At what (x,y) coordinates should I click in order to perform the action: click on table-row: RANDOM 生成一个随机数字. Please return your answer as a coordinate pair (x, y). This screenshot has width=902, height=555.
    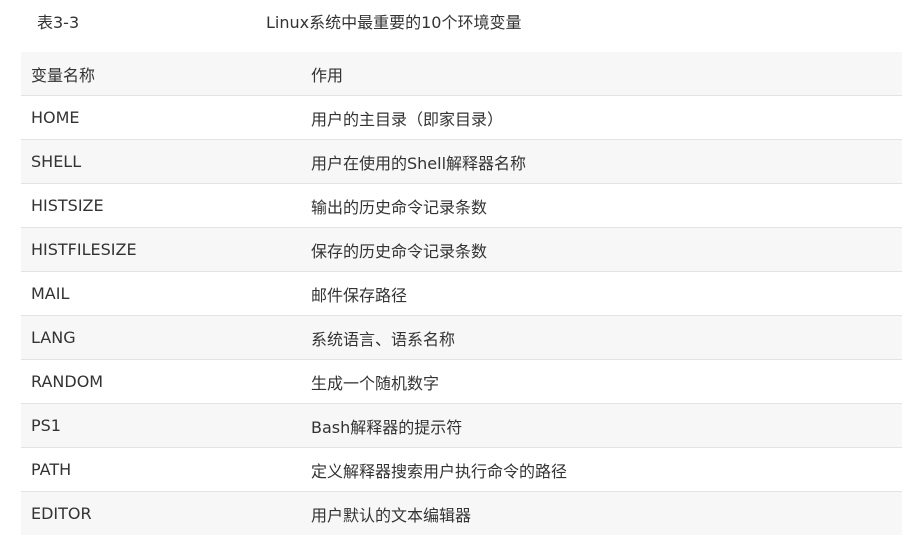
    Looking at the image, I should click on (461, 381).